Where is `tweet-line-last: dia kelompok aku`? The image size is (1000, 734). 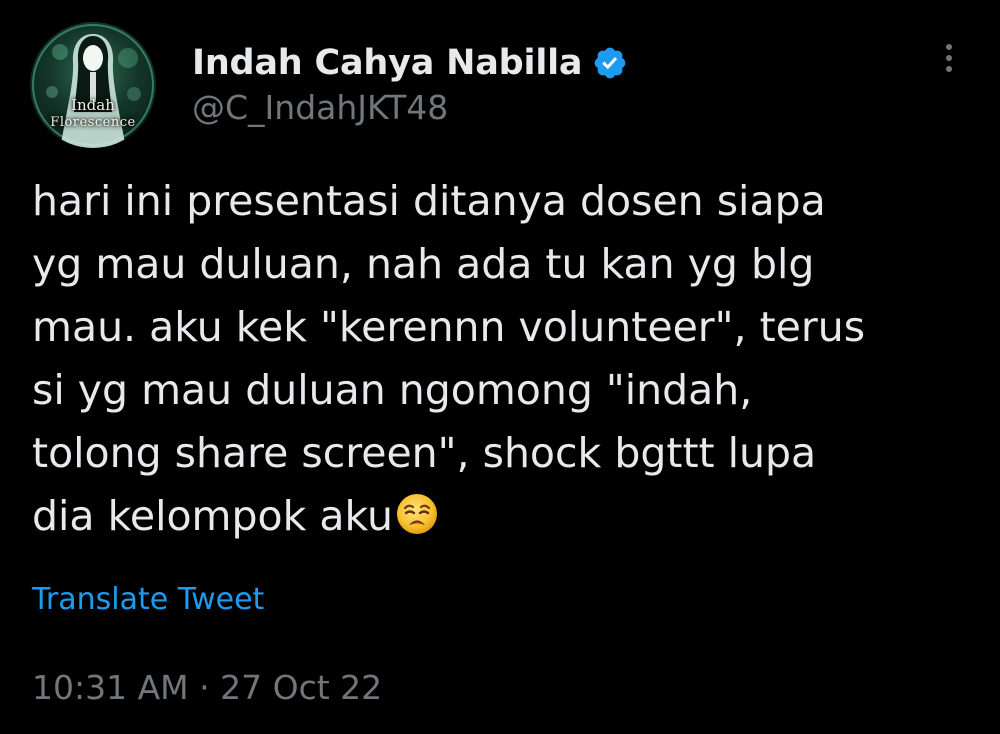
tweet-line-last: dia kelompok aku is located at coordinates (502, 516).